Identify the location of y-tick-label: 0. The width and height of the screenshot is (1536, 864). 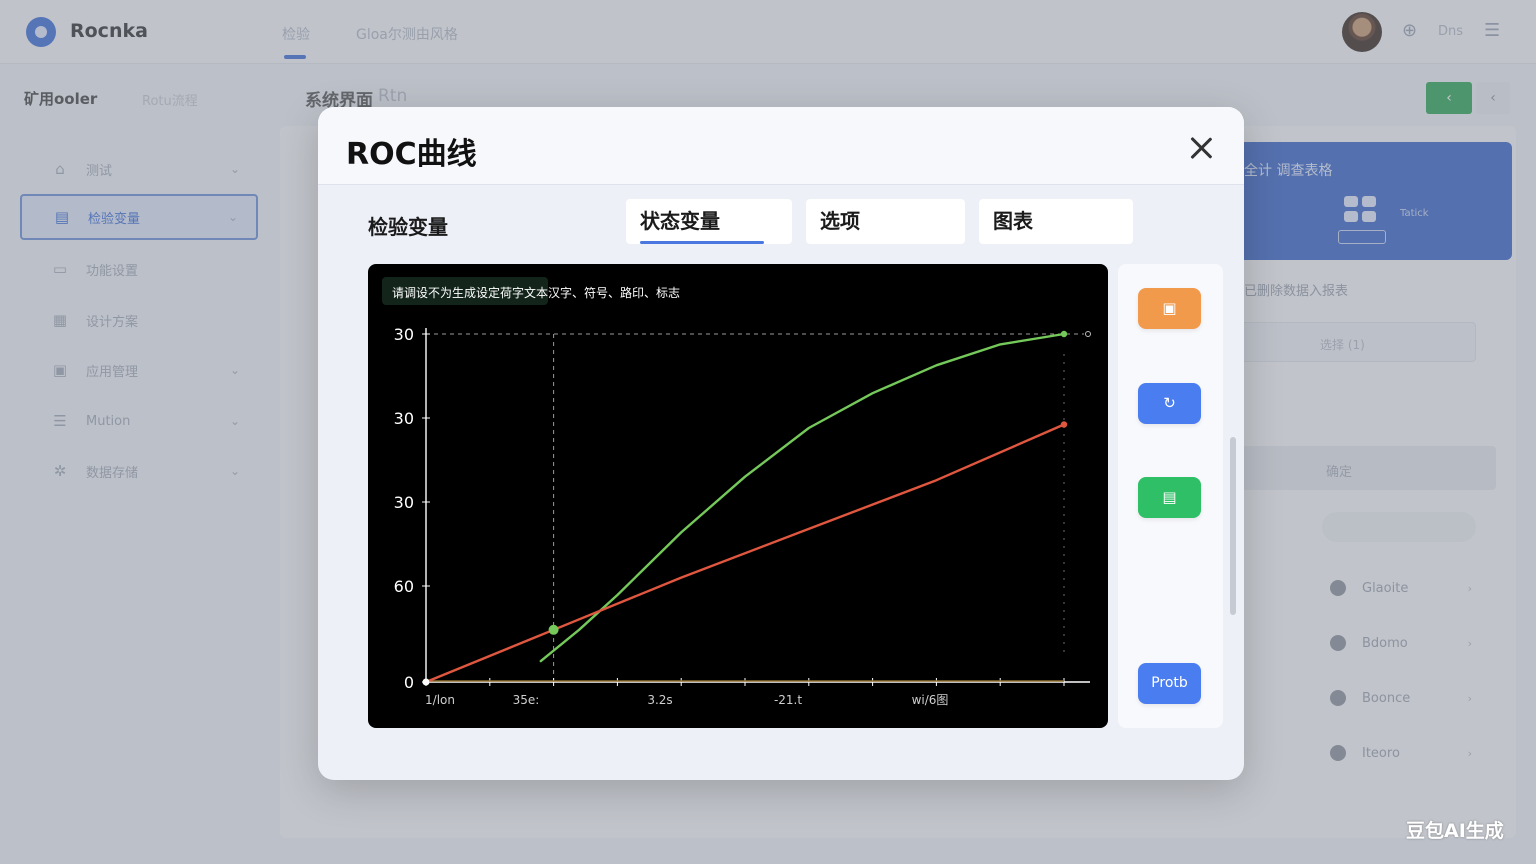
(409, 682).